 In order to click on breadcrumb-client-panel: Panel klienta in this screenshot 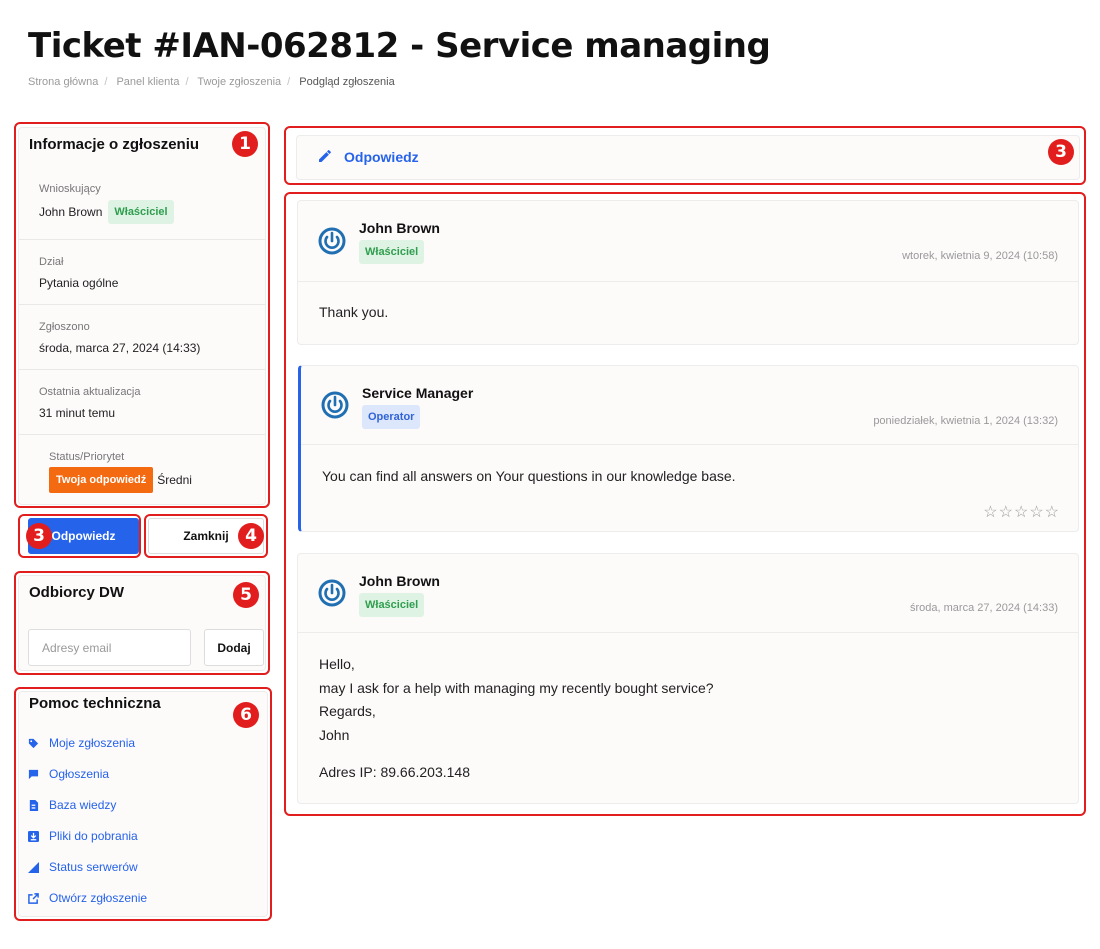, I will do `click(147, 82)`.